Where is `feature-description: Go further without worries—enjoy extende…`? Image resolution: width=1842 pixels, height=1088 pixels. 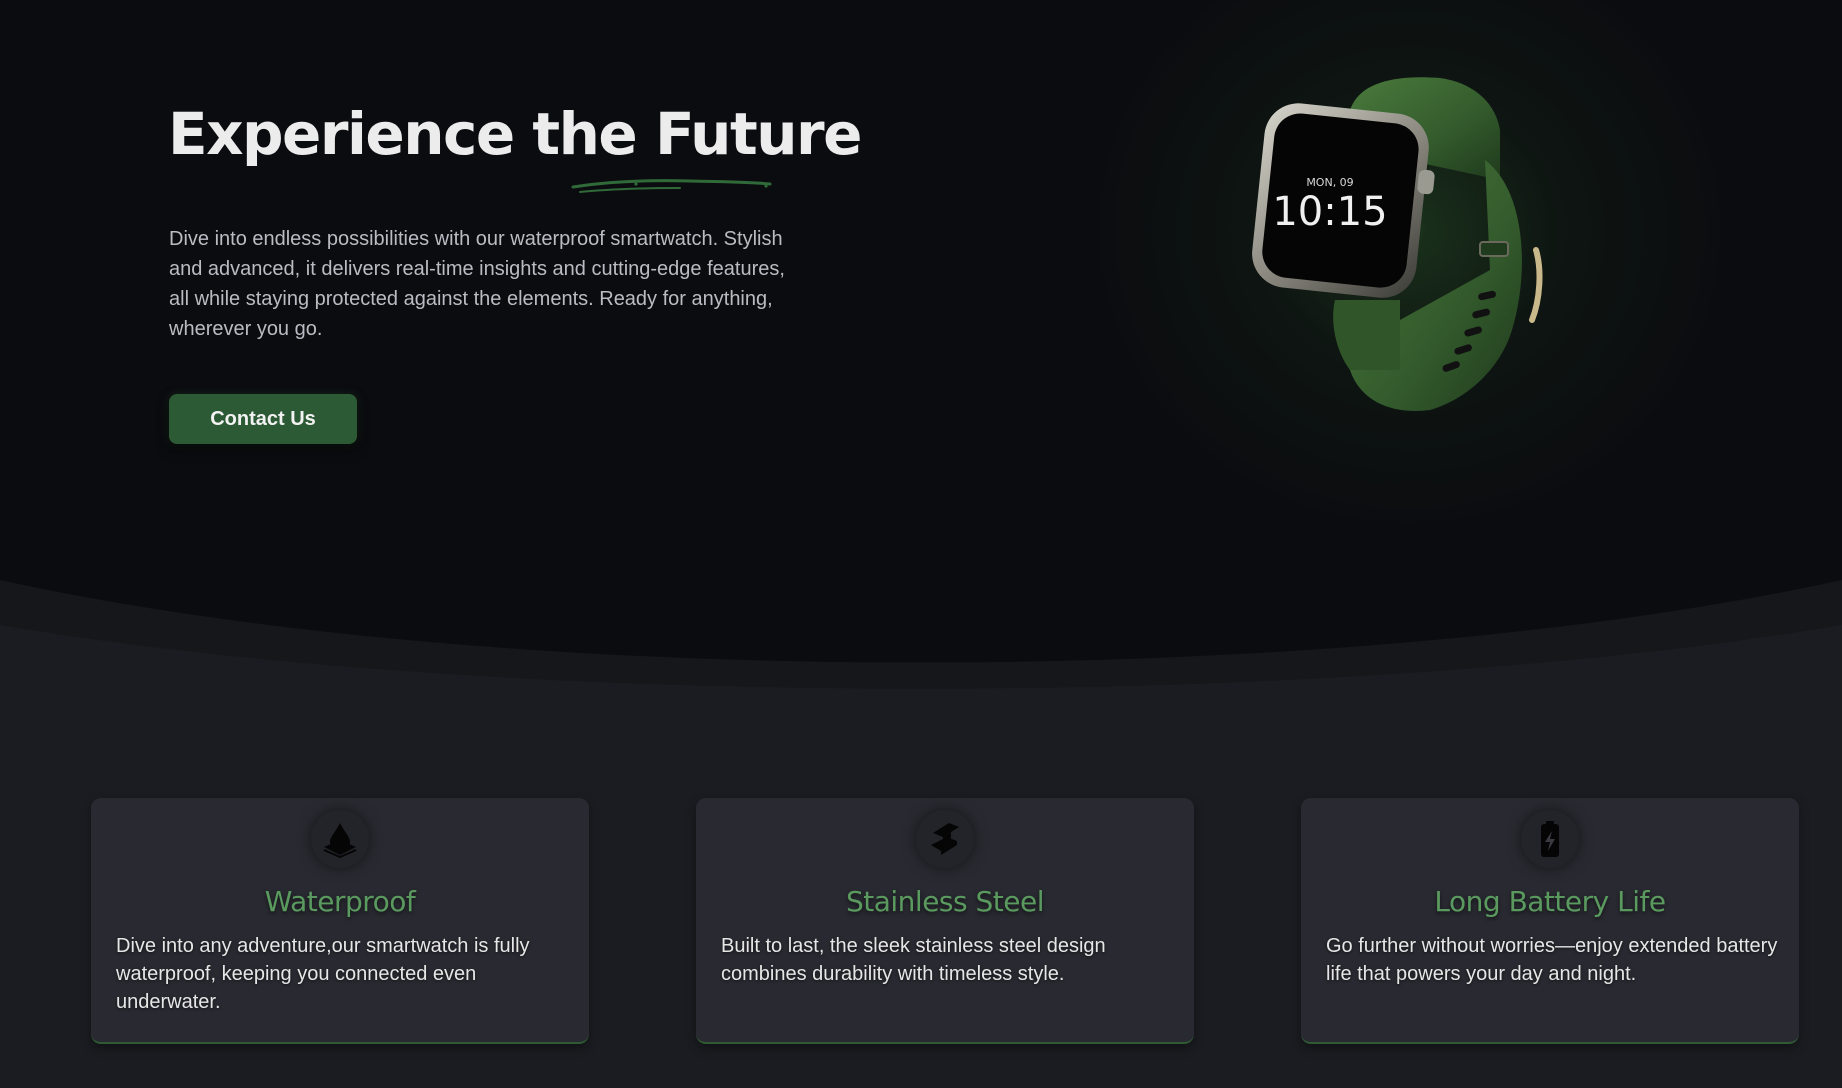
feature-description: Go further without worries—enjoy extende… is located at coordinates (1552, 960).